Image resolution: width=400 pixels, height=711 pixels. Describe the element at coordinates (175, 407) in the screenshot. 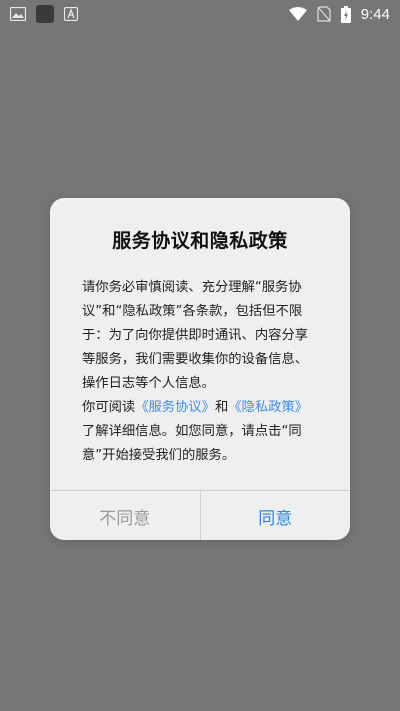

I see `service-agreement-link: 《服务协议》` at that location.